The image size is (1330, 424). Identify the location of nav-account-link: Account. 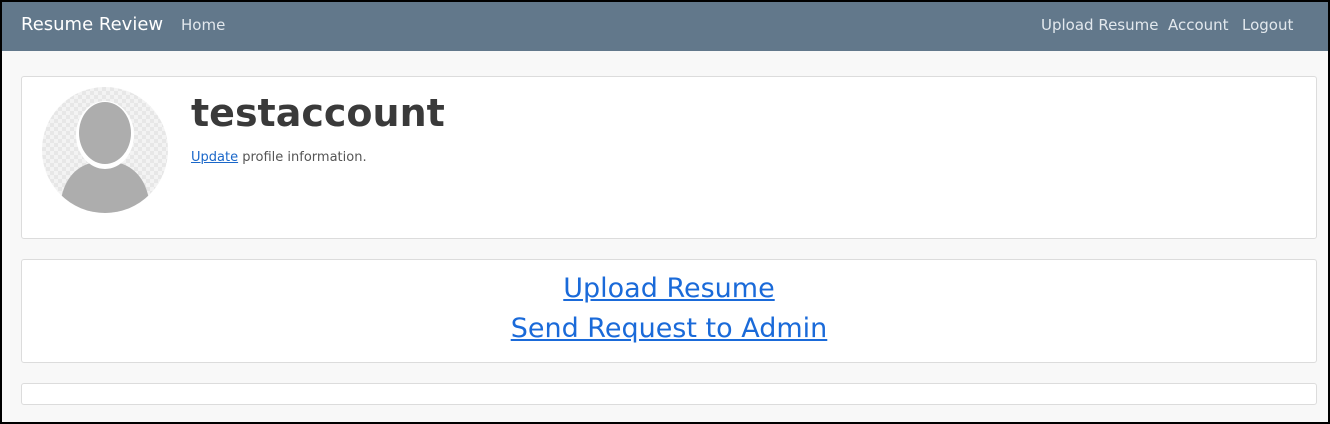
(1198, 25).